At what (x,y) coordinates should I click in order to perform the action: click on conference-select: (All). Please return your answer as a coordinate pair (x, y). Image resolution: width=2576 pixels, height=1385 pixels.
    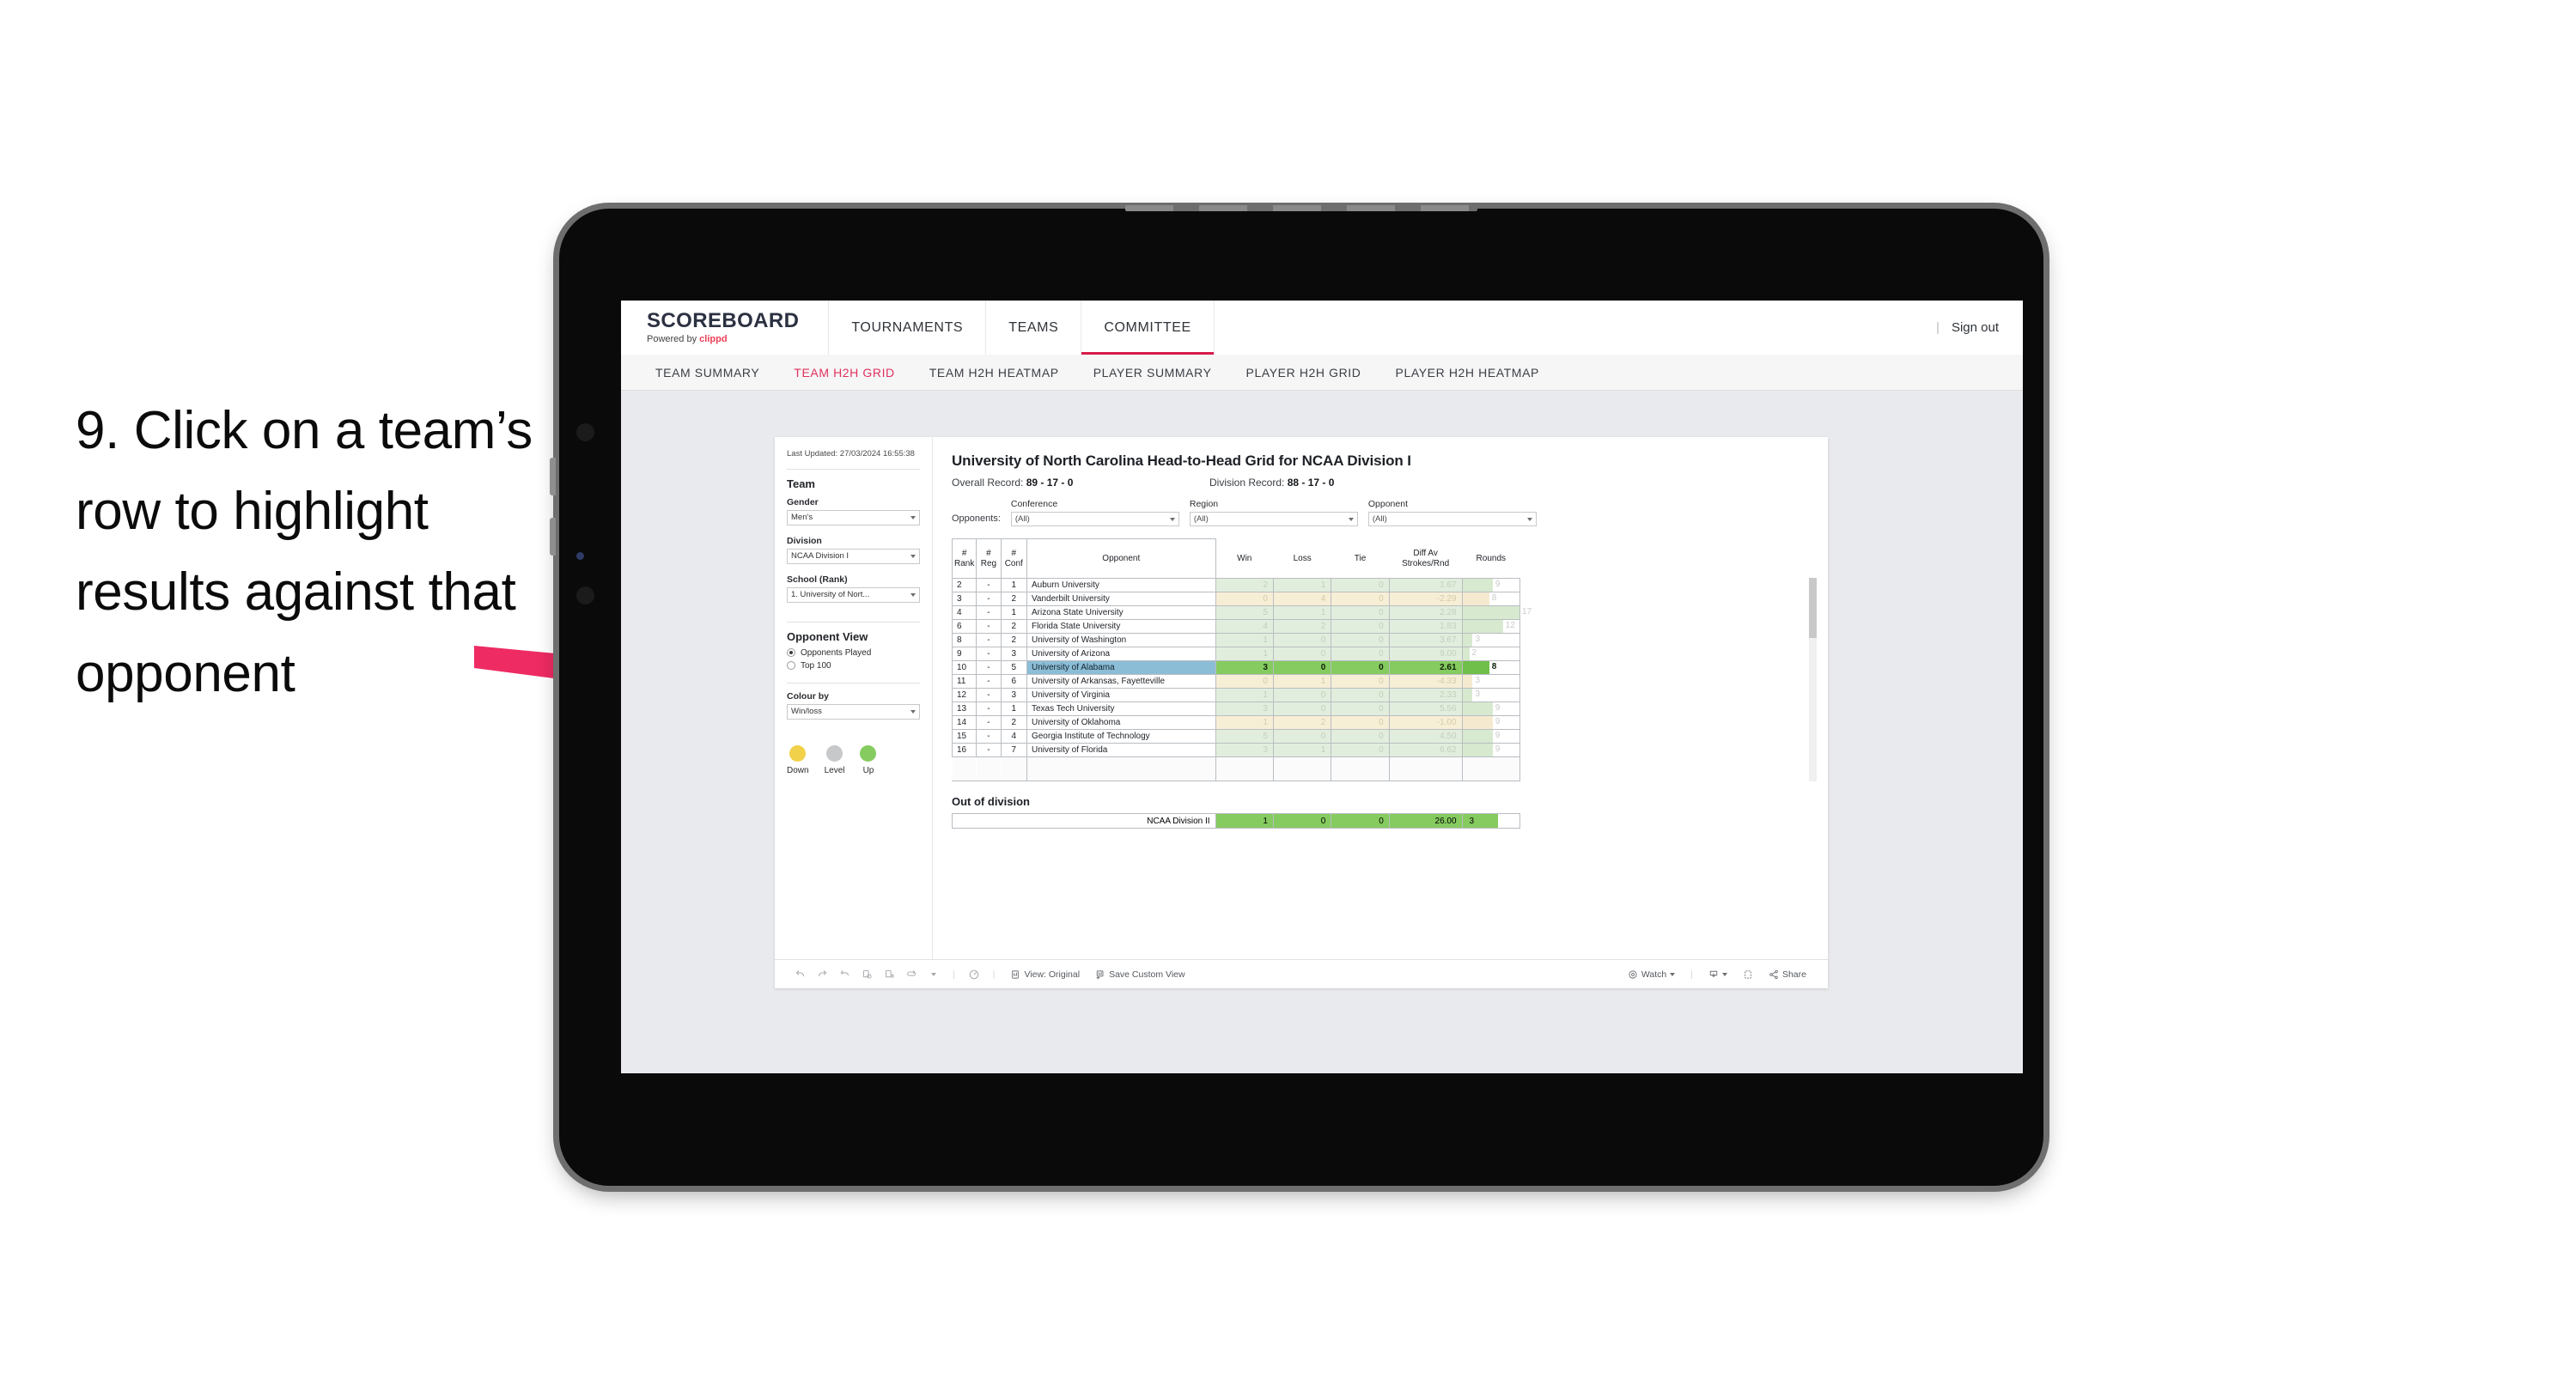
    Looking at the image, I should click on (1094, 519).